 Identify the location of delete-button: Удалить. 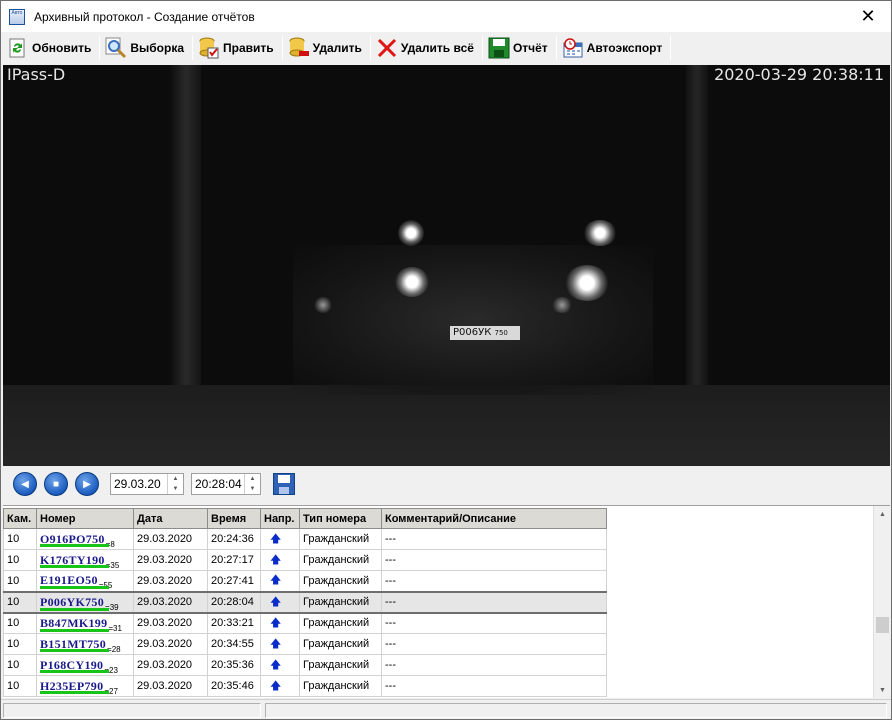
(326, 48).